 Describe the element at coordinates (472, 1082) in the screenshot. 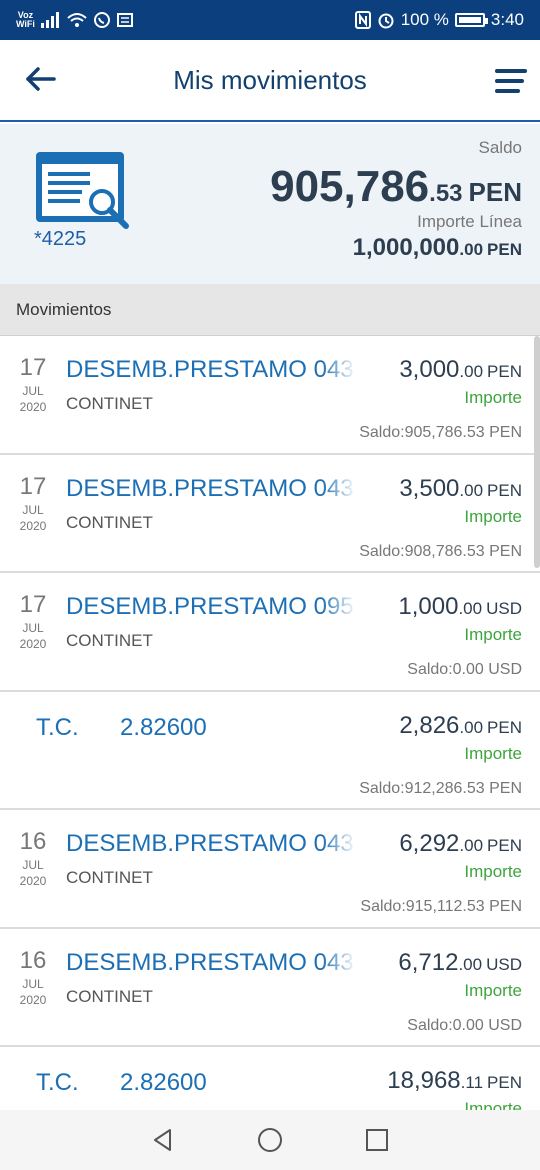

I see `amount-dec: .11` at that location.